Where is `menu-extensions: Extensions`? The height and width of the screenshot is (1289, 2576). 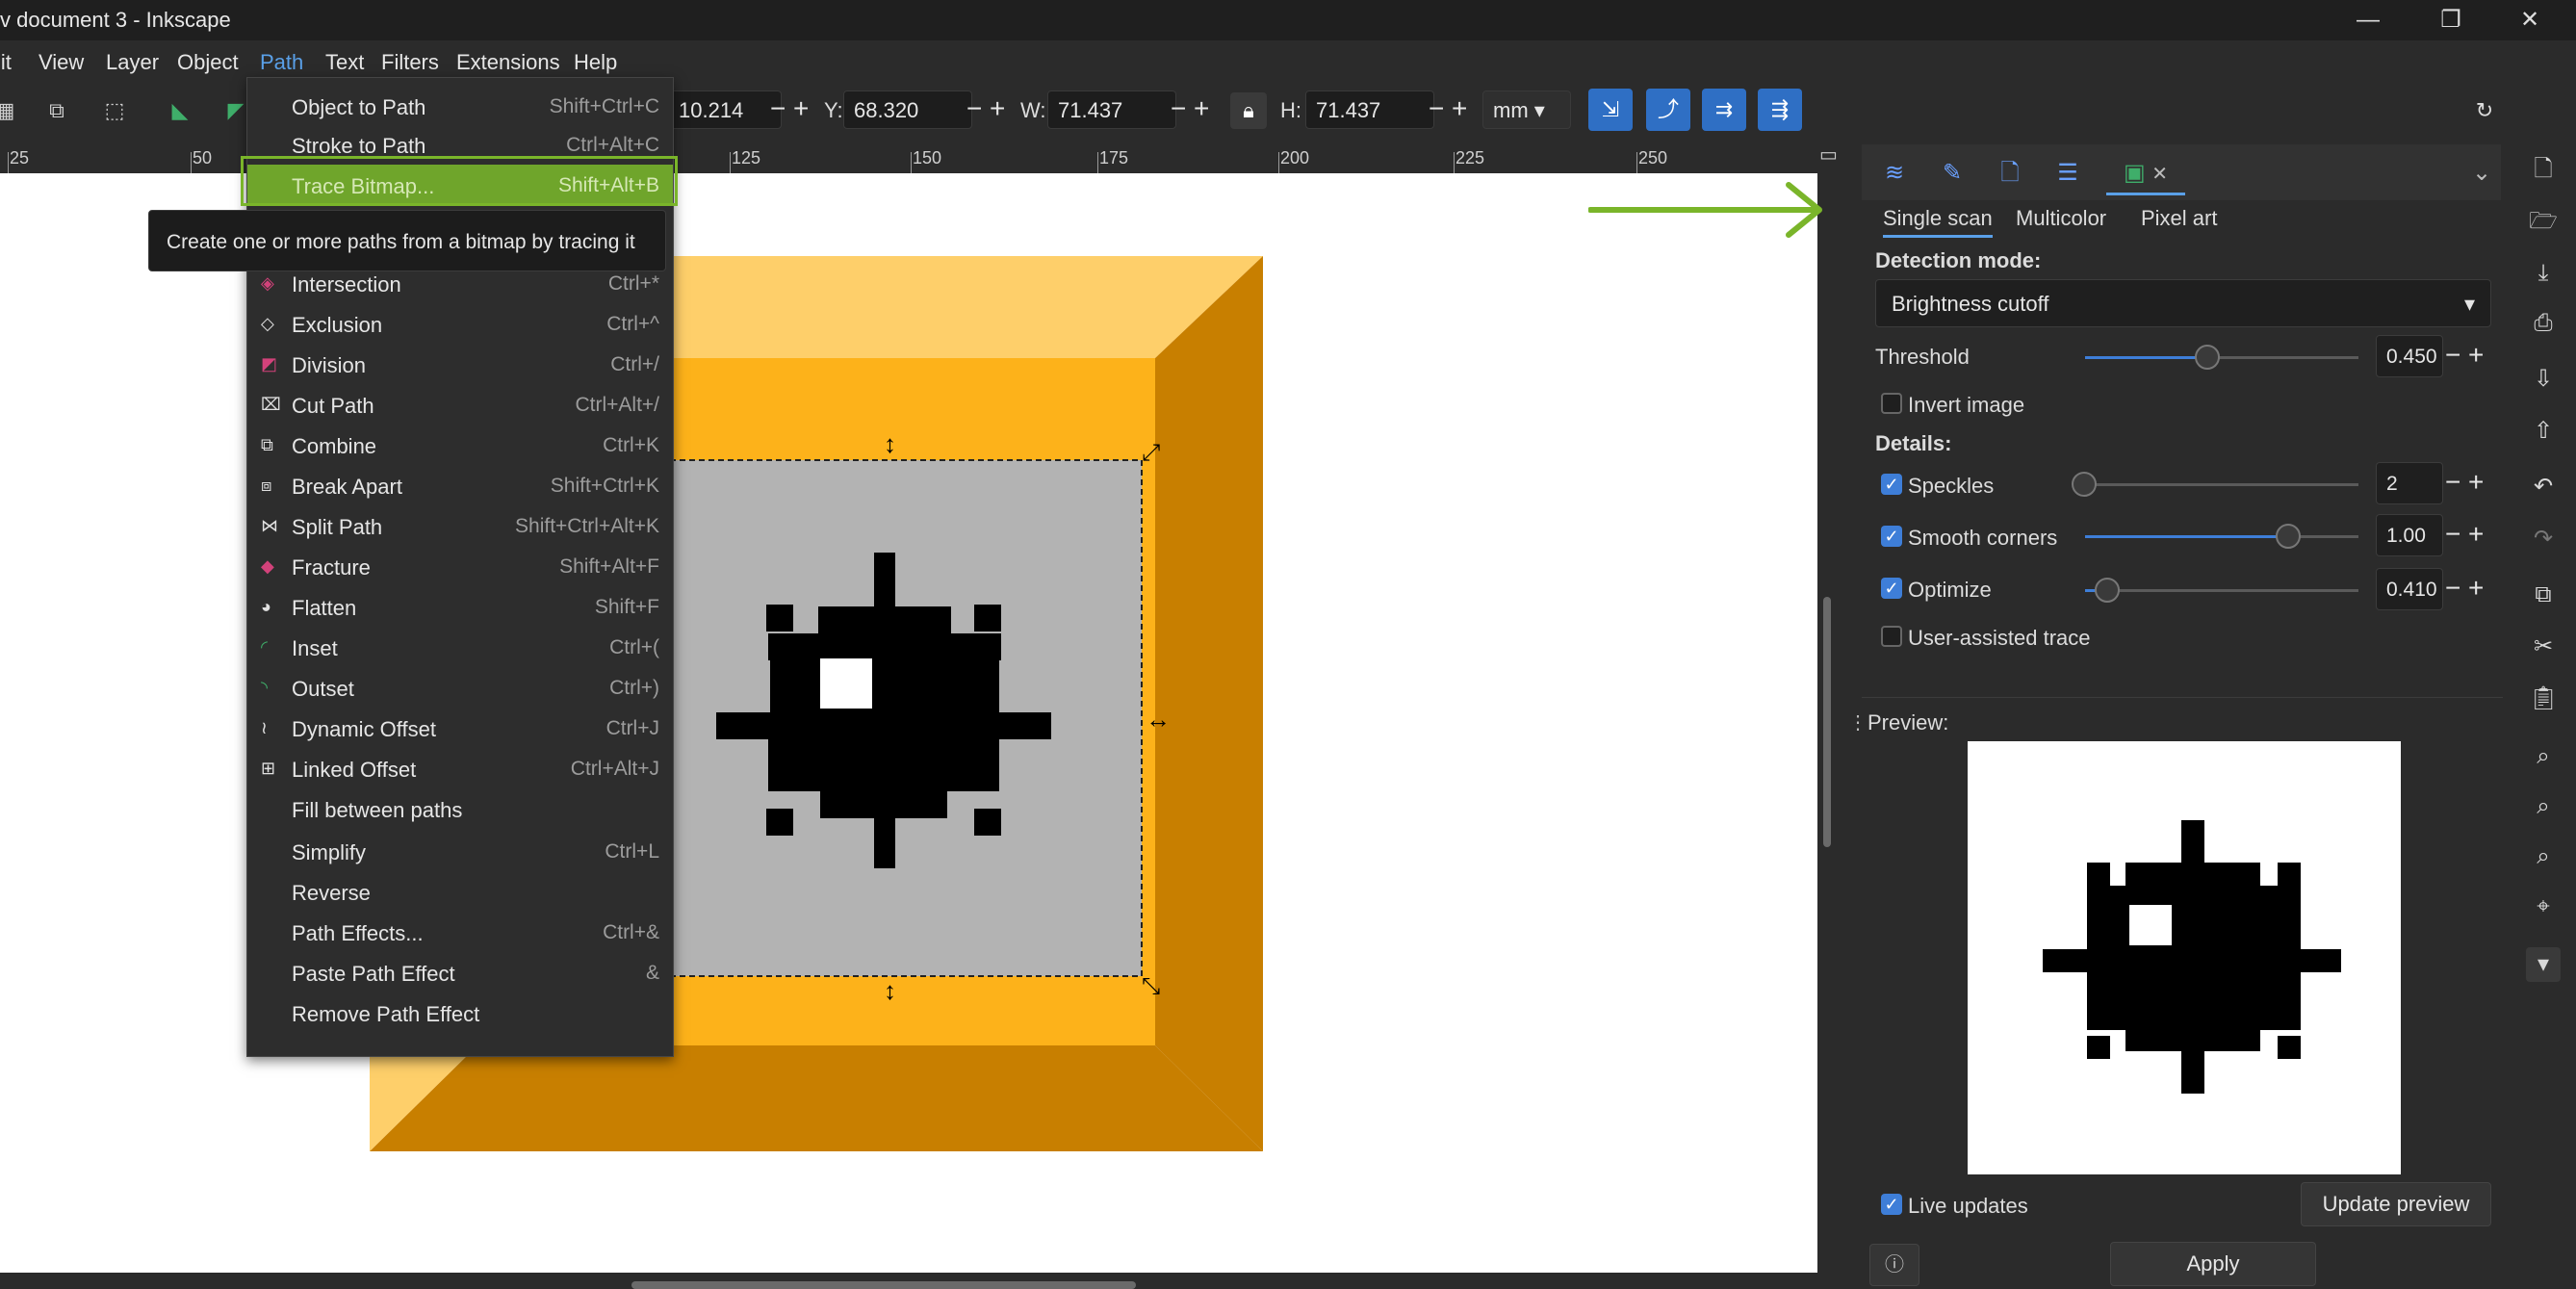
menu-extensions: Extensions is located at coordinates (508, 63).